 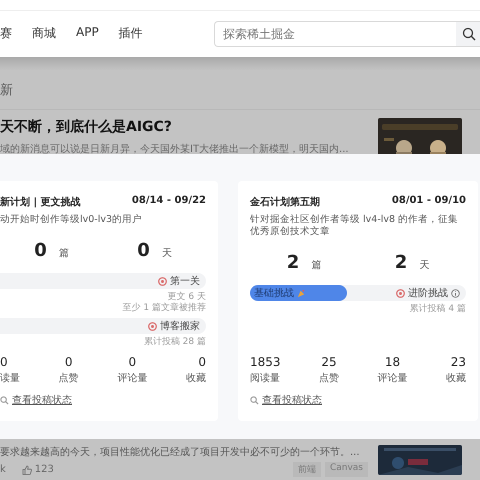 I want to click on article-title: 天不断，到底什么是AIGC?, so click(x=174, y=127).